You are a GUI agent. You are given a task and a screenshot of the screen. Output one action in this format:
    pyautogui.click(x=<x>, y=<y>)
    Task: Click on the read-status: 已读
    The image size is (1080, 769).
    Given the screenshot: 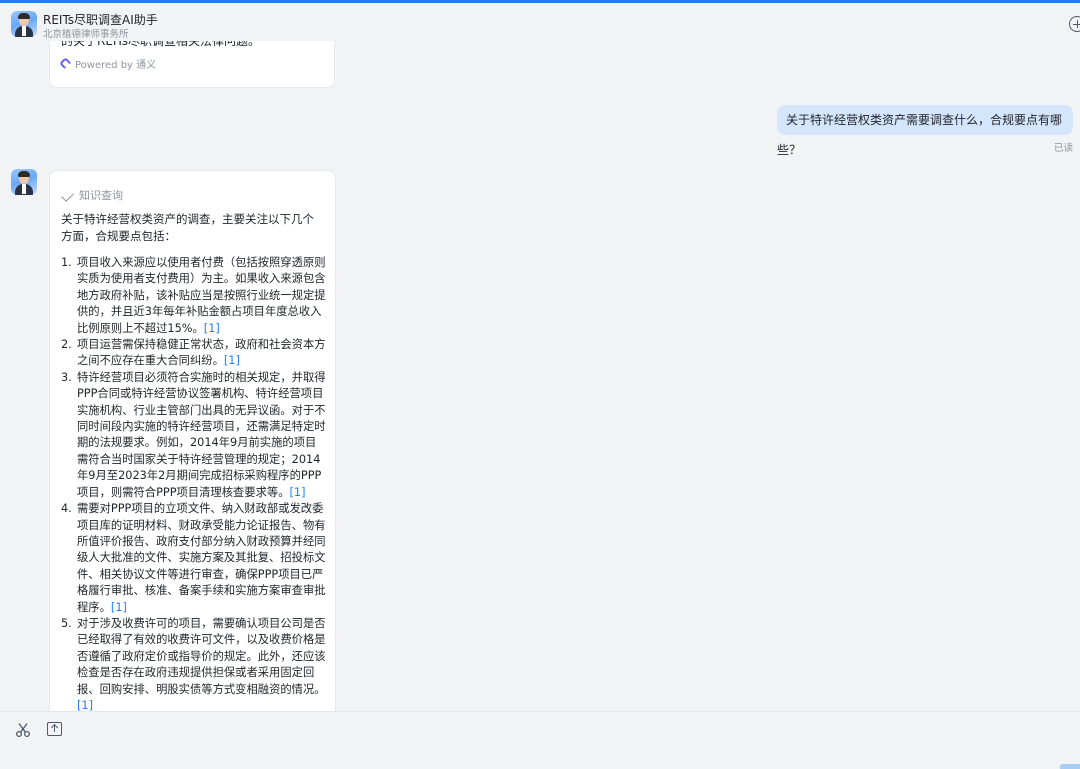 What is the action you would take?
    pyautogui.click(x=1063, y=148)
    